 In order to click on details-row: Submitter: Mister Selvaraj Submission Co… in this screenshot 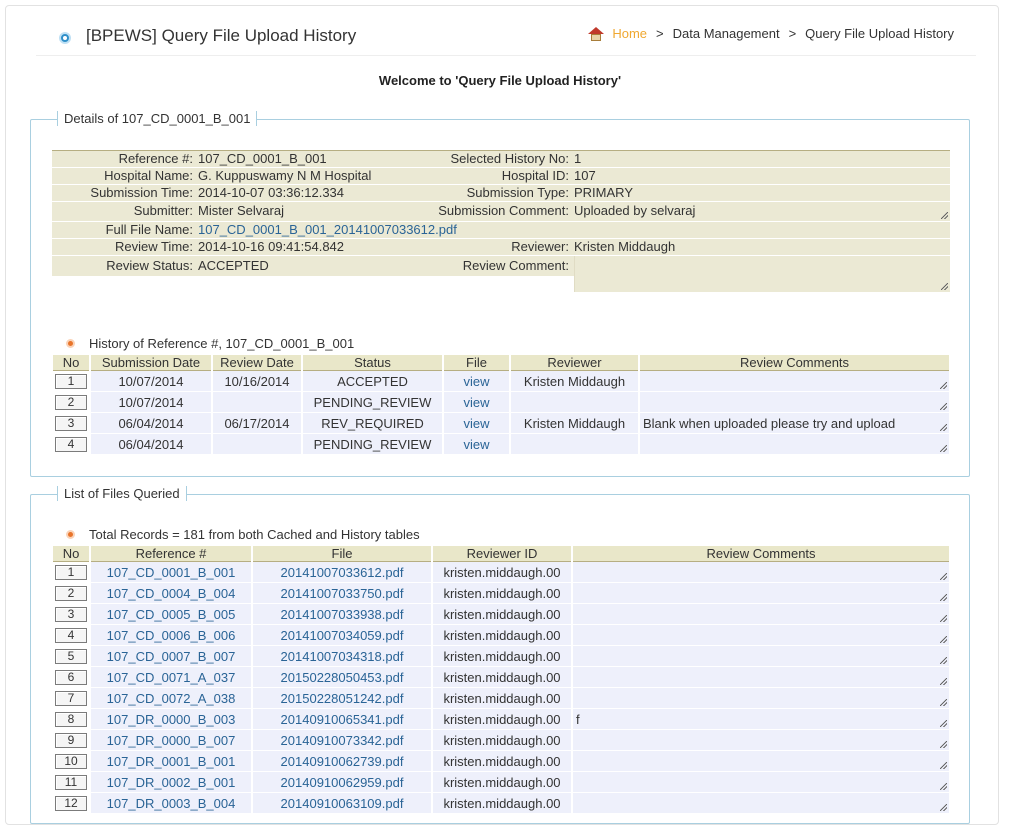, I will do `click(501, 212)`.